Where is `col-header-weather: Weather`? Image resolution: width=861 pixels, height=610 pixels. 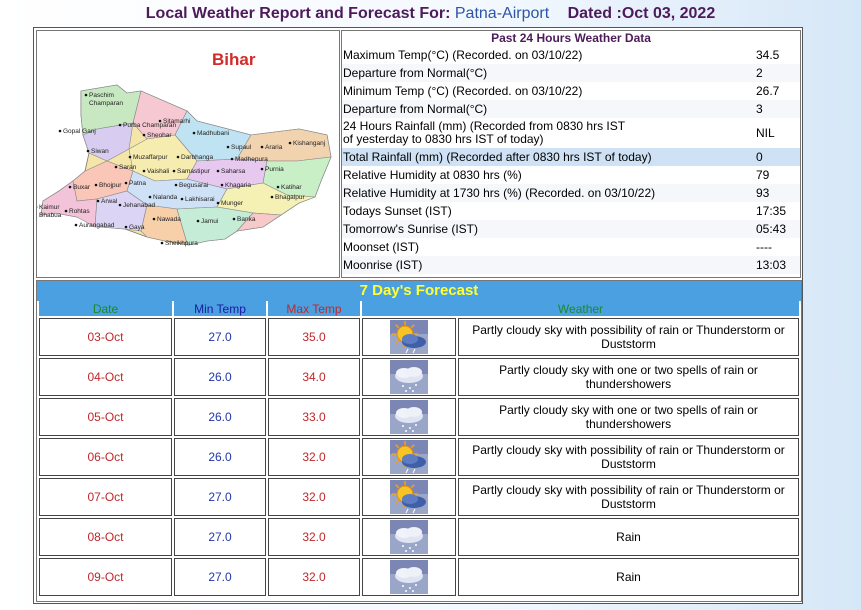 col-header-weather: Weather is located at coordinates (580, 308).